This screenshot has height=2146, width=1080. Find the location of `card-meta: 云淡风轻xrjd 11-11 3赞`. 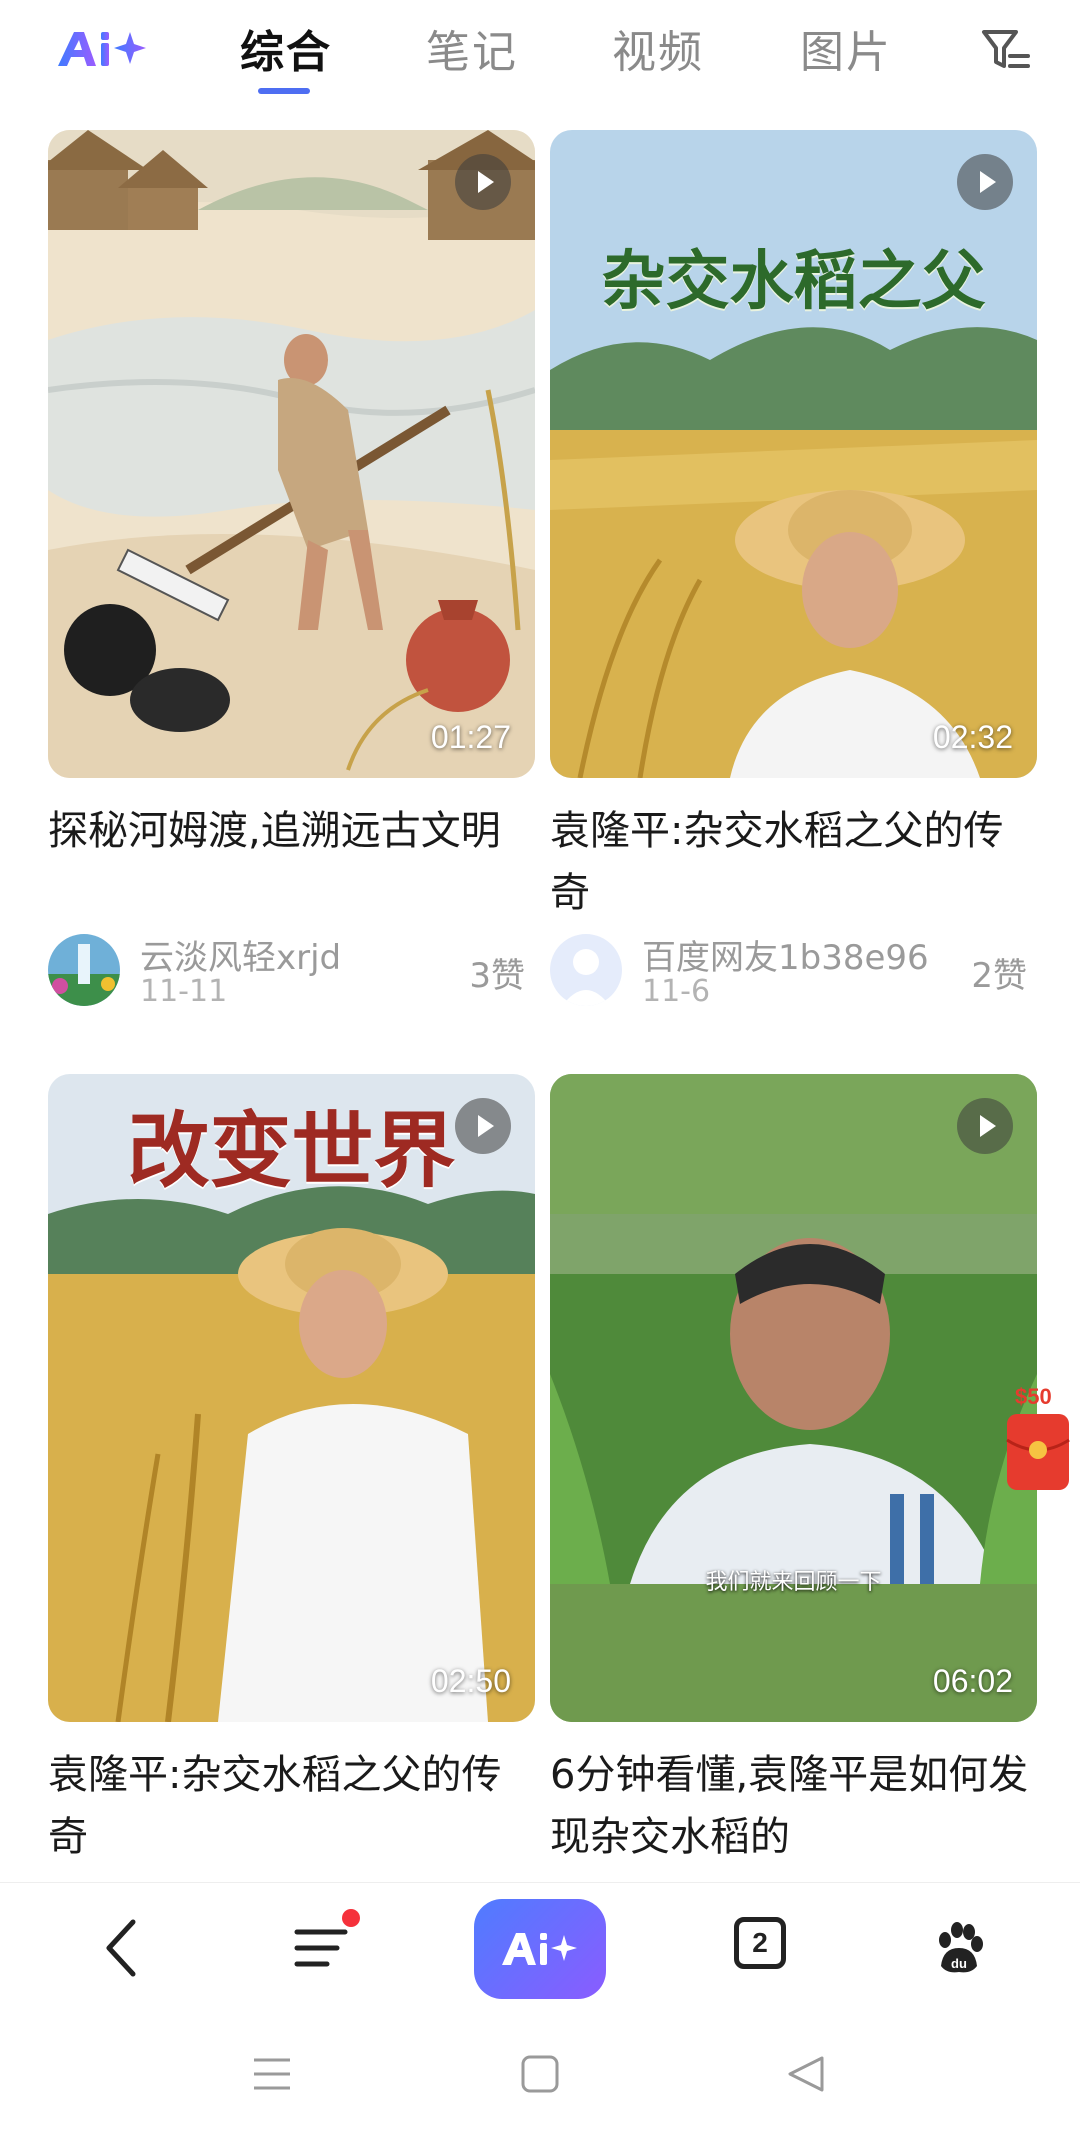

card-meta: 云淡风轻xrjd 11-11 3赞 is located at coordinates (291, 970).